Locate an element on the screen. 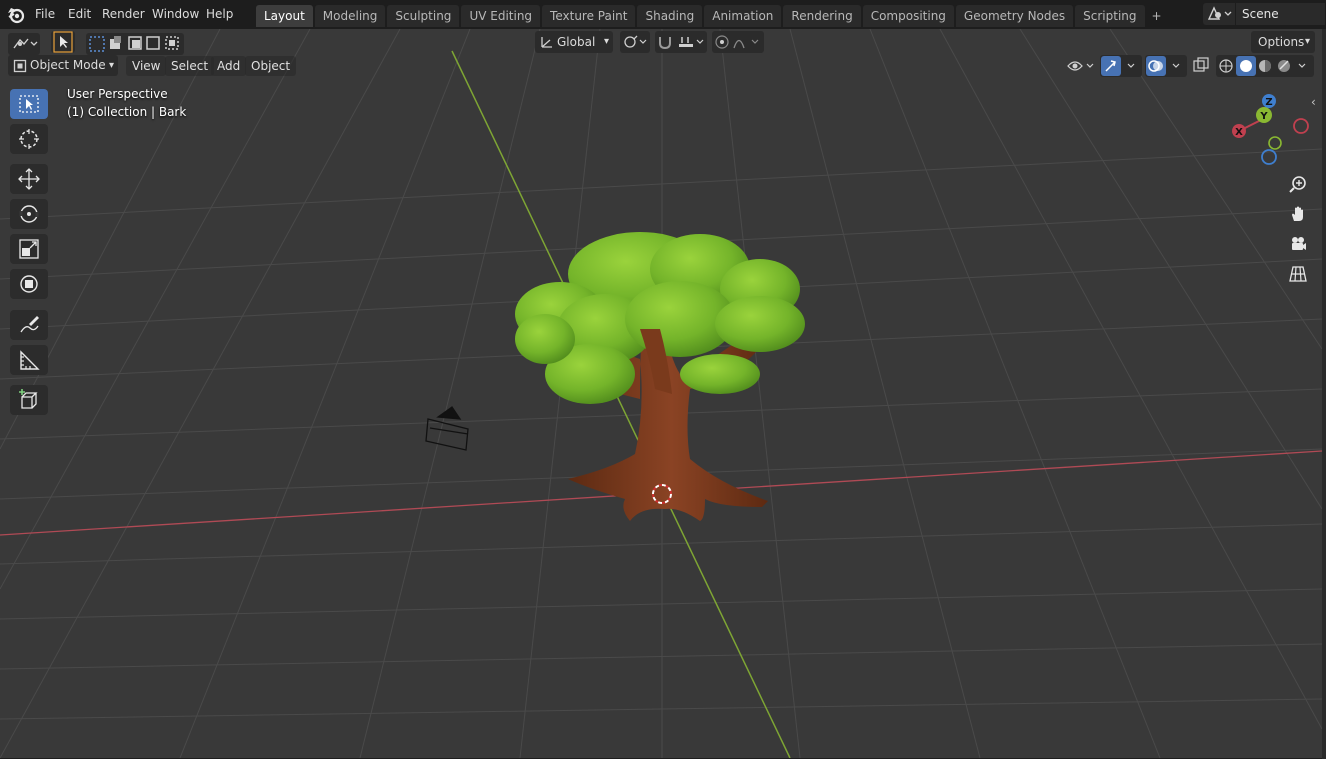  select-box-icon is located at coordinates (29, 104).